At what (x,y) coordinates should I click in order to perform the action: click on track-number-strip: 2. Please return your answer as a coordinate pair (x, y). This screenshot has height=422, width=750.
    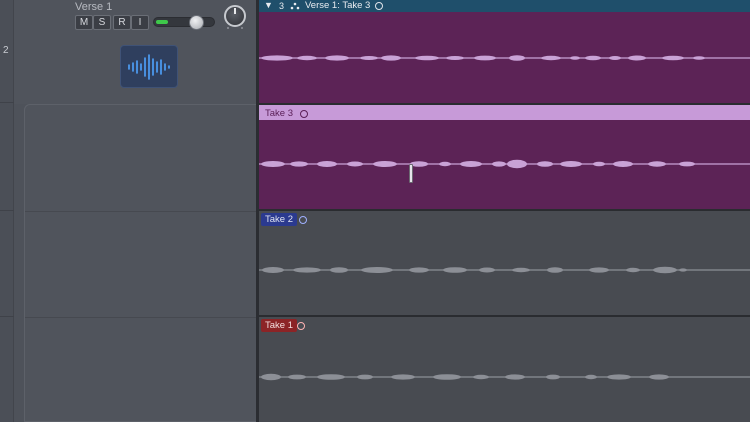
    Looking at the image, I should click on (7, 211).